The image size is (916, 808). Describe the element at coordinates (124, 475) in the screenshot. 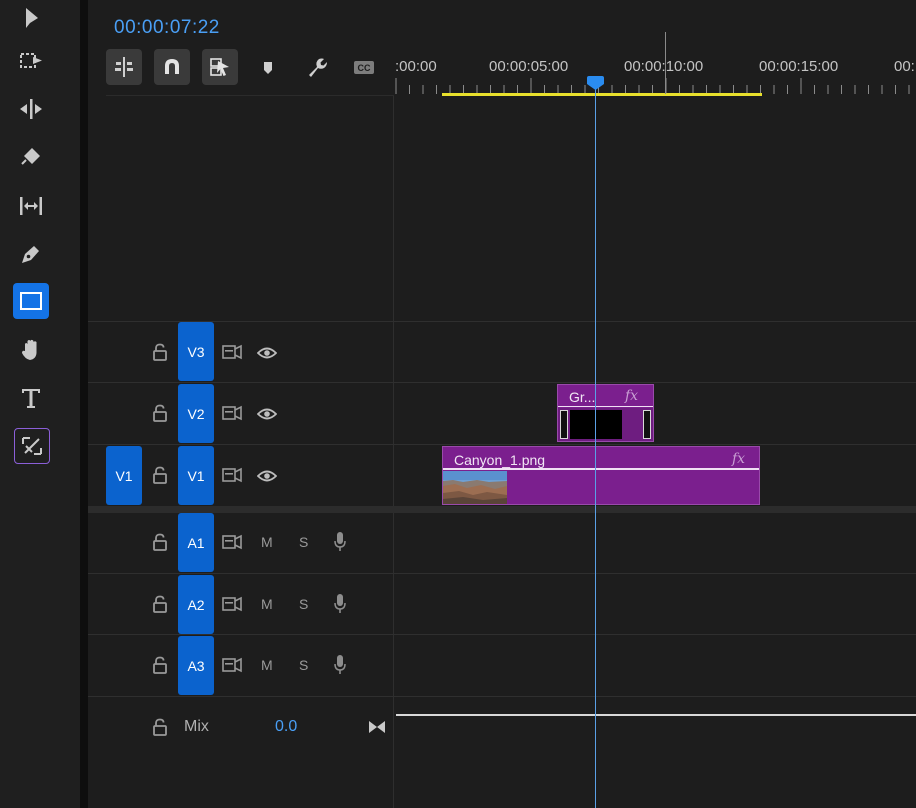

I see `source-patch-v1: V1` at that location.